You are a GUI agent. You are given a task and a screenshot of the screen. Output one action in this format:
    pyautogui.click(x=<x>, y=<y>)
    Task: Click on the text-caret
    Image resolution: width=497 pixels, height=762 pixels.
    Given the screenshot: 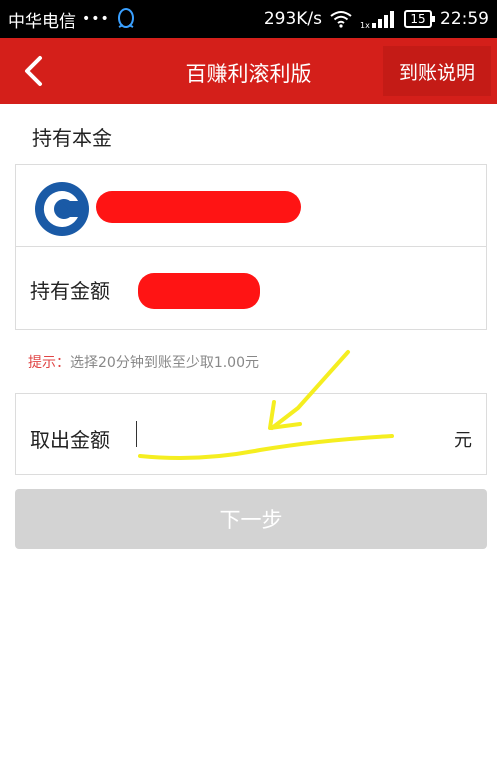 What is the action you would take?
    pyautogui.click(x=136, y=434)
    